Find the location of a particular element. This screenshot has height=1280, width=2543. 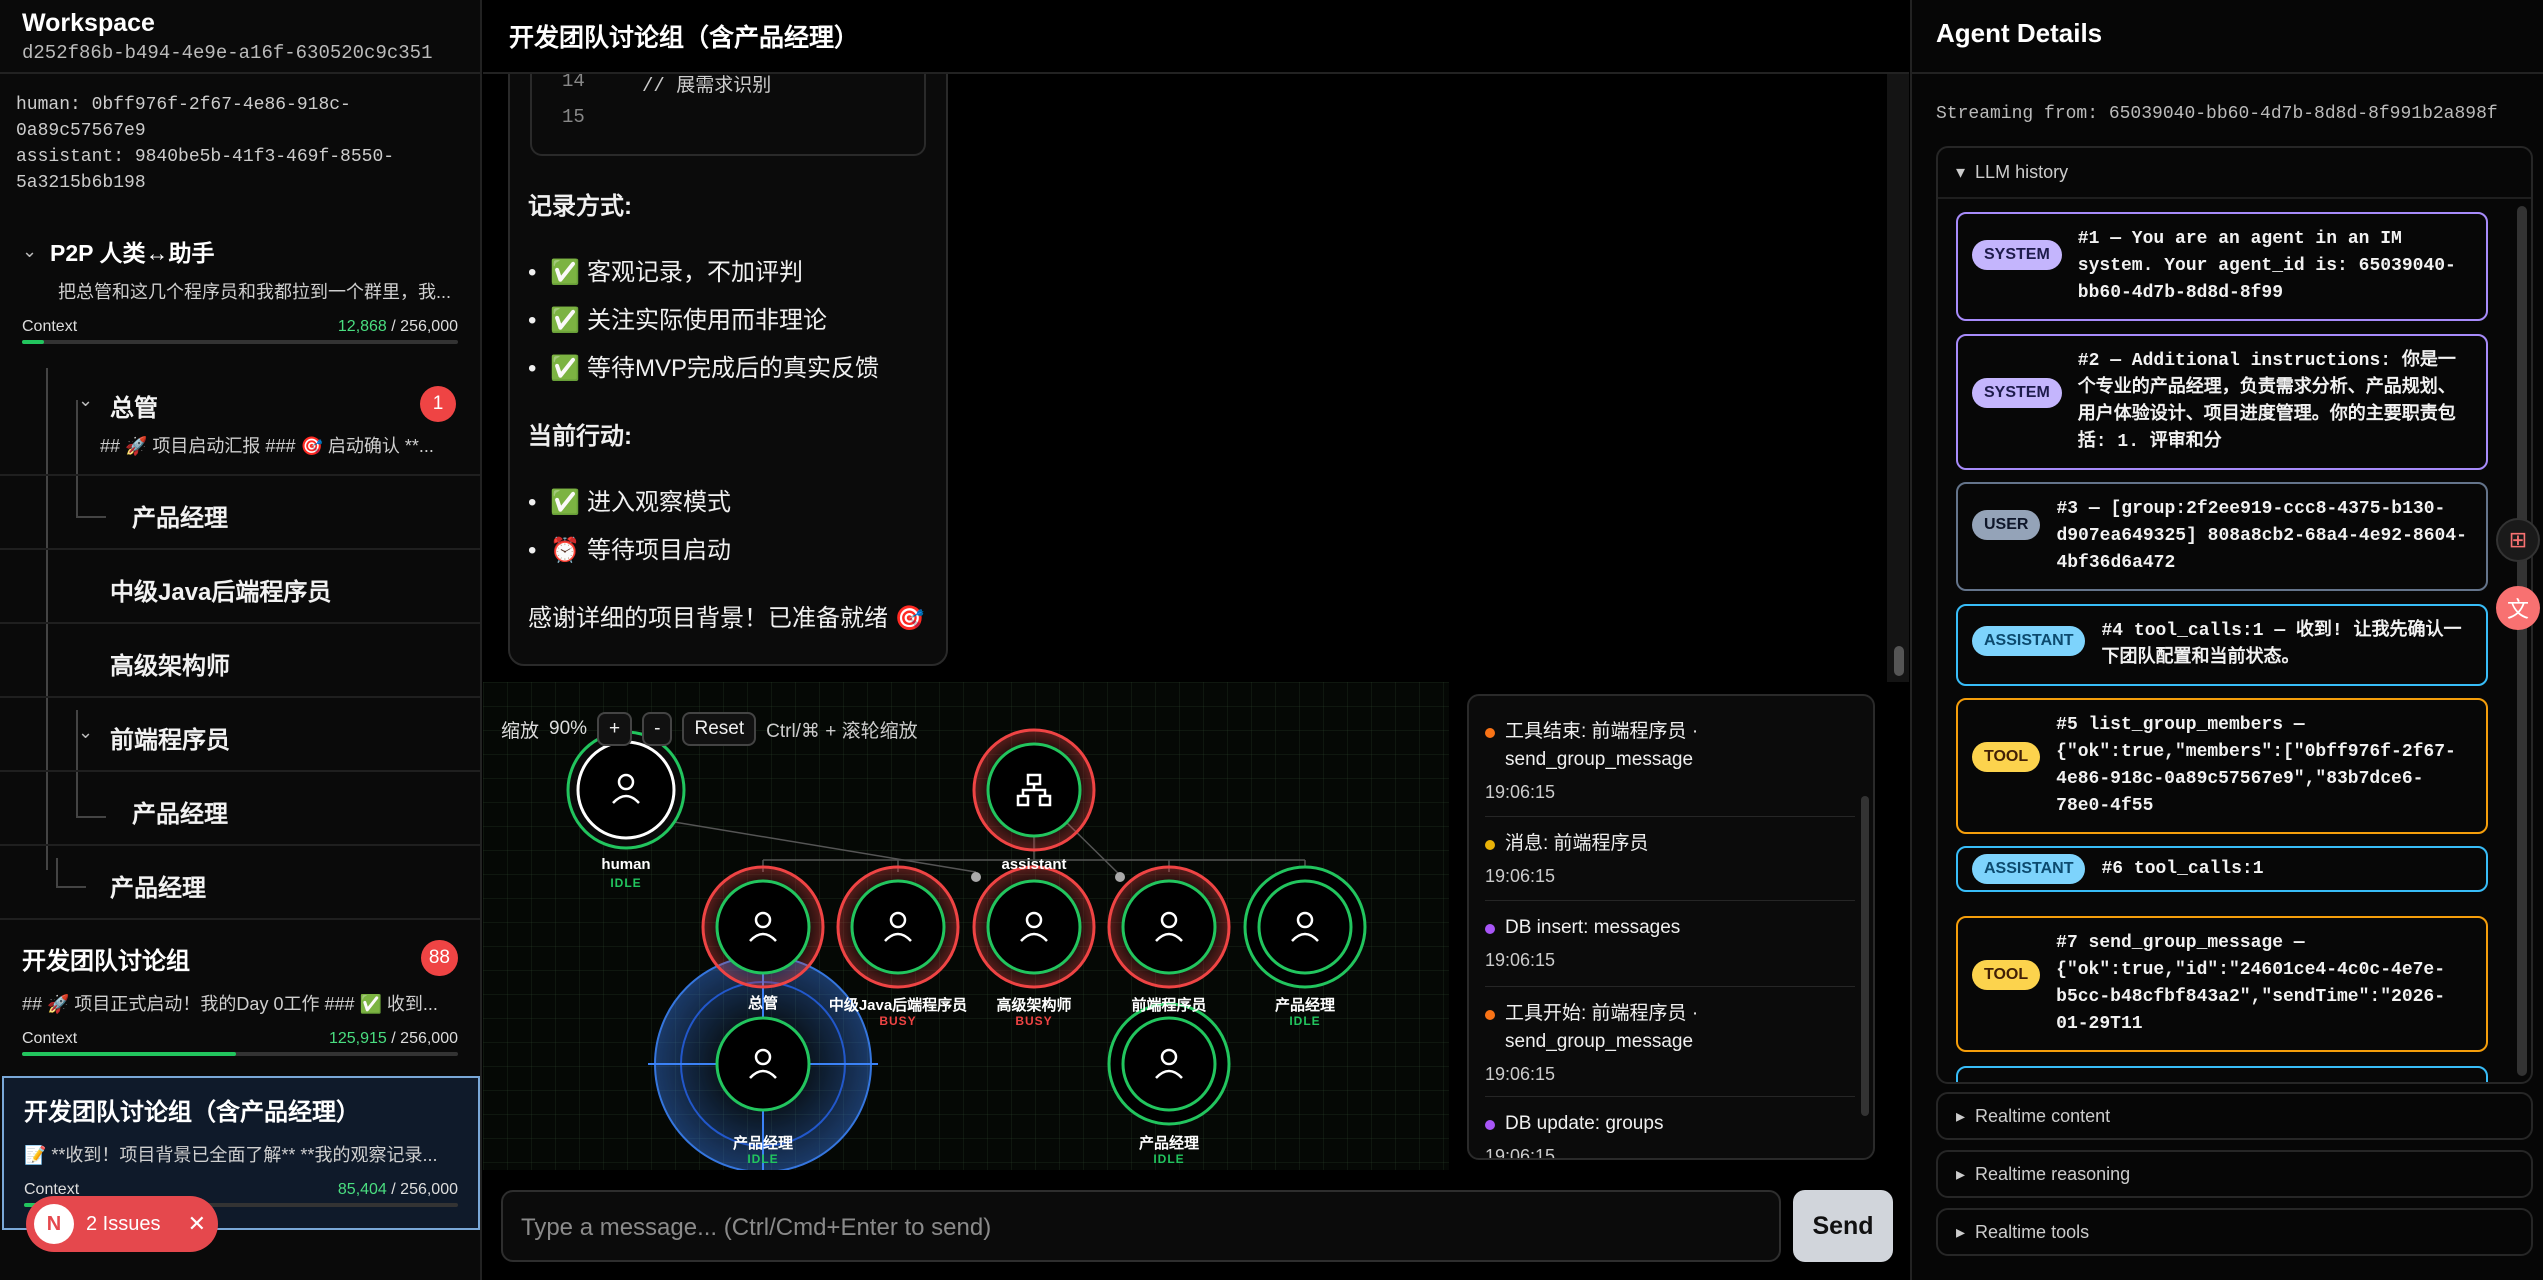

zoom-out-button: - is located at coordinates (657, 729).